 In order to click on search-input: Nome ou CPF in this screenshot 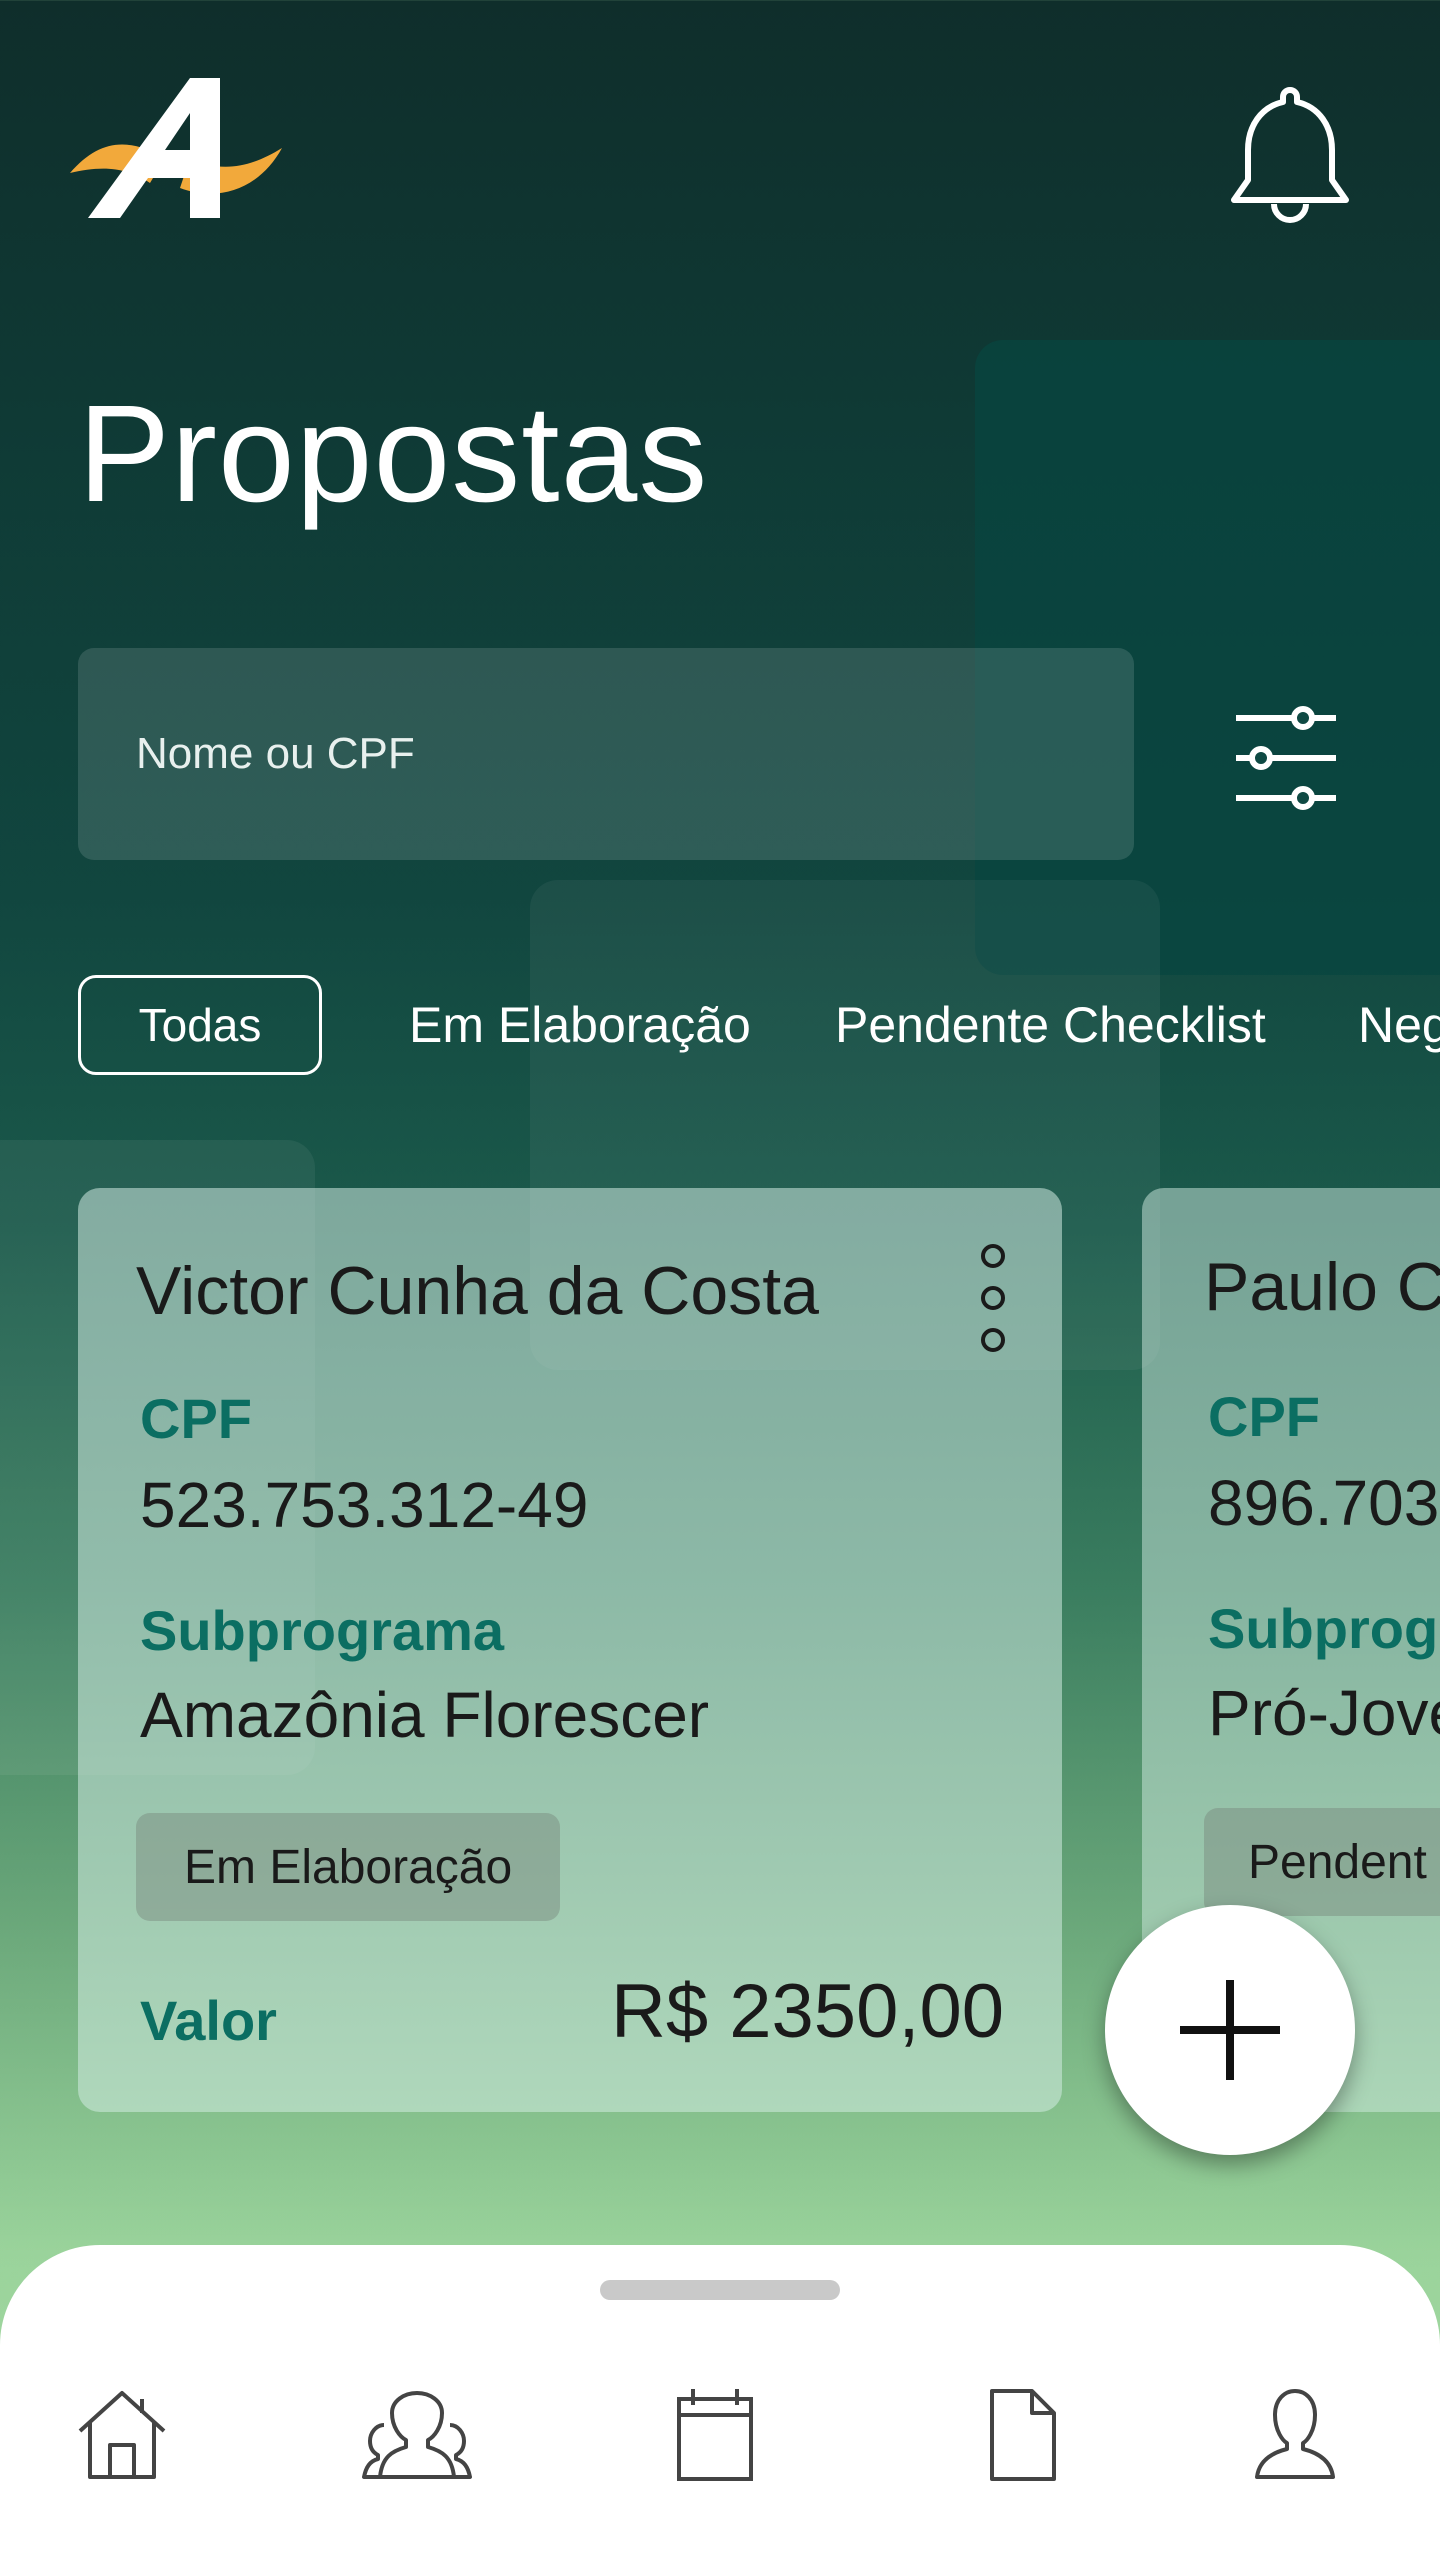, I will do `click(606, 754)`.